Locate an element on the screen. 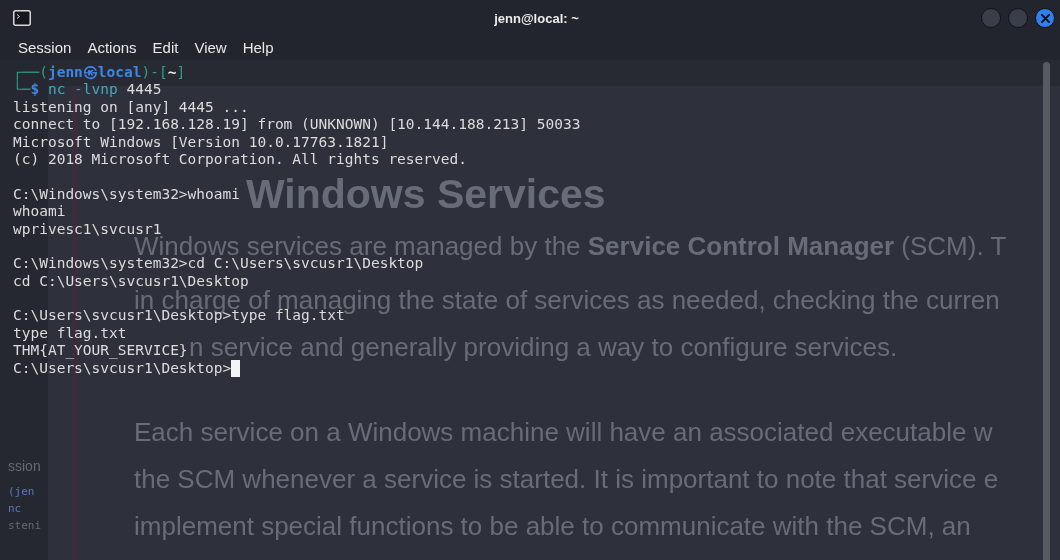 The image size is (1060, 560). terminal-line: whoami is located at coordinates (39, 212).